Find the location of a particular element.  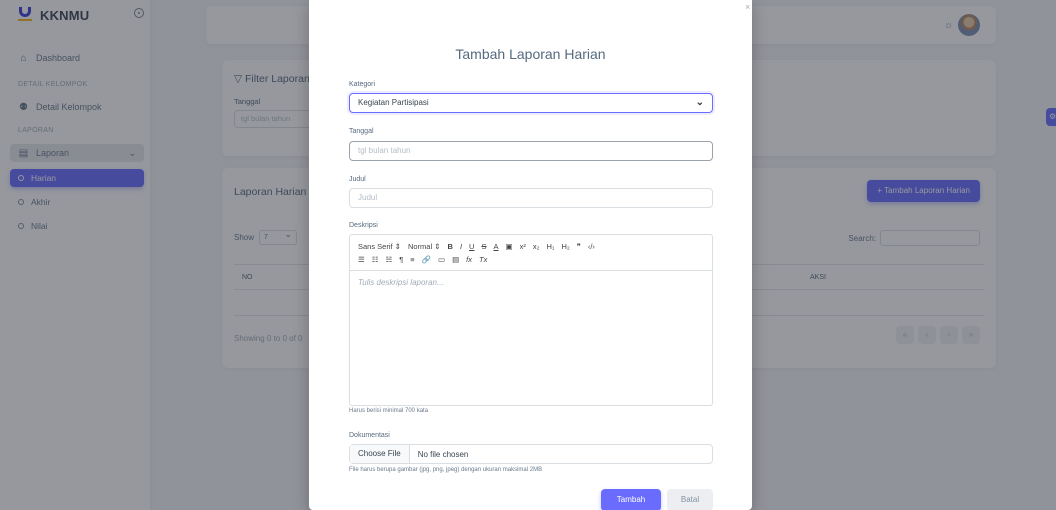

underline-button: U is located at coordinates (471, 246).